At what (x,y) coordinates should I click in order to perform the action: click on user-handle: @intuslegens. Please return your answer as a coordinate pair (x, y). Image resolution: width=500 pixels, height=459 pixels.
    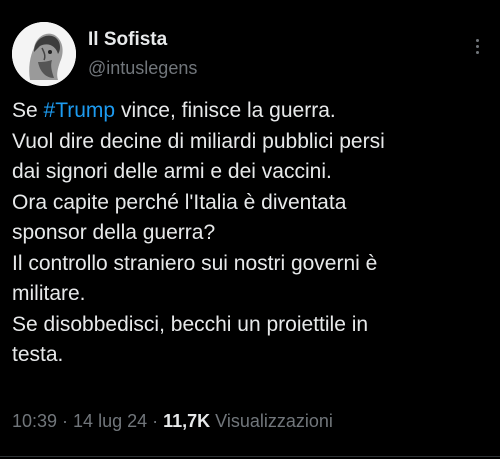
    Looking at the image, I should click on (142, 68).